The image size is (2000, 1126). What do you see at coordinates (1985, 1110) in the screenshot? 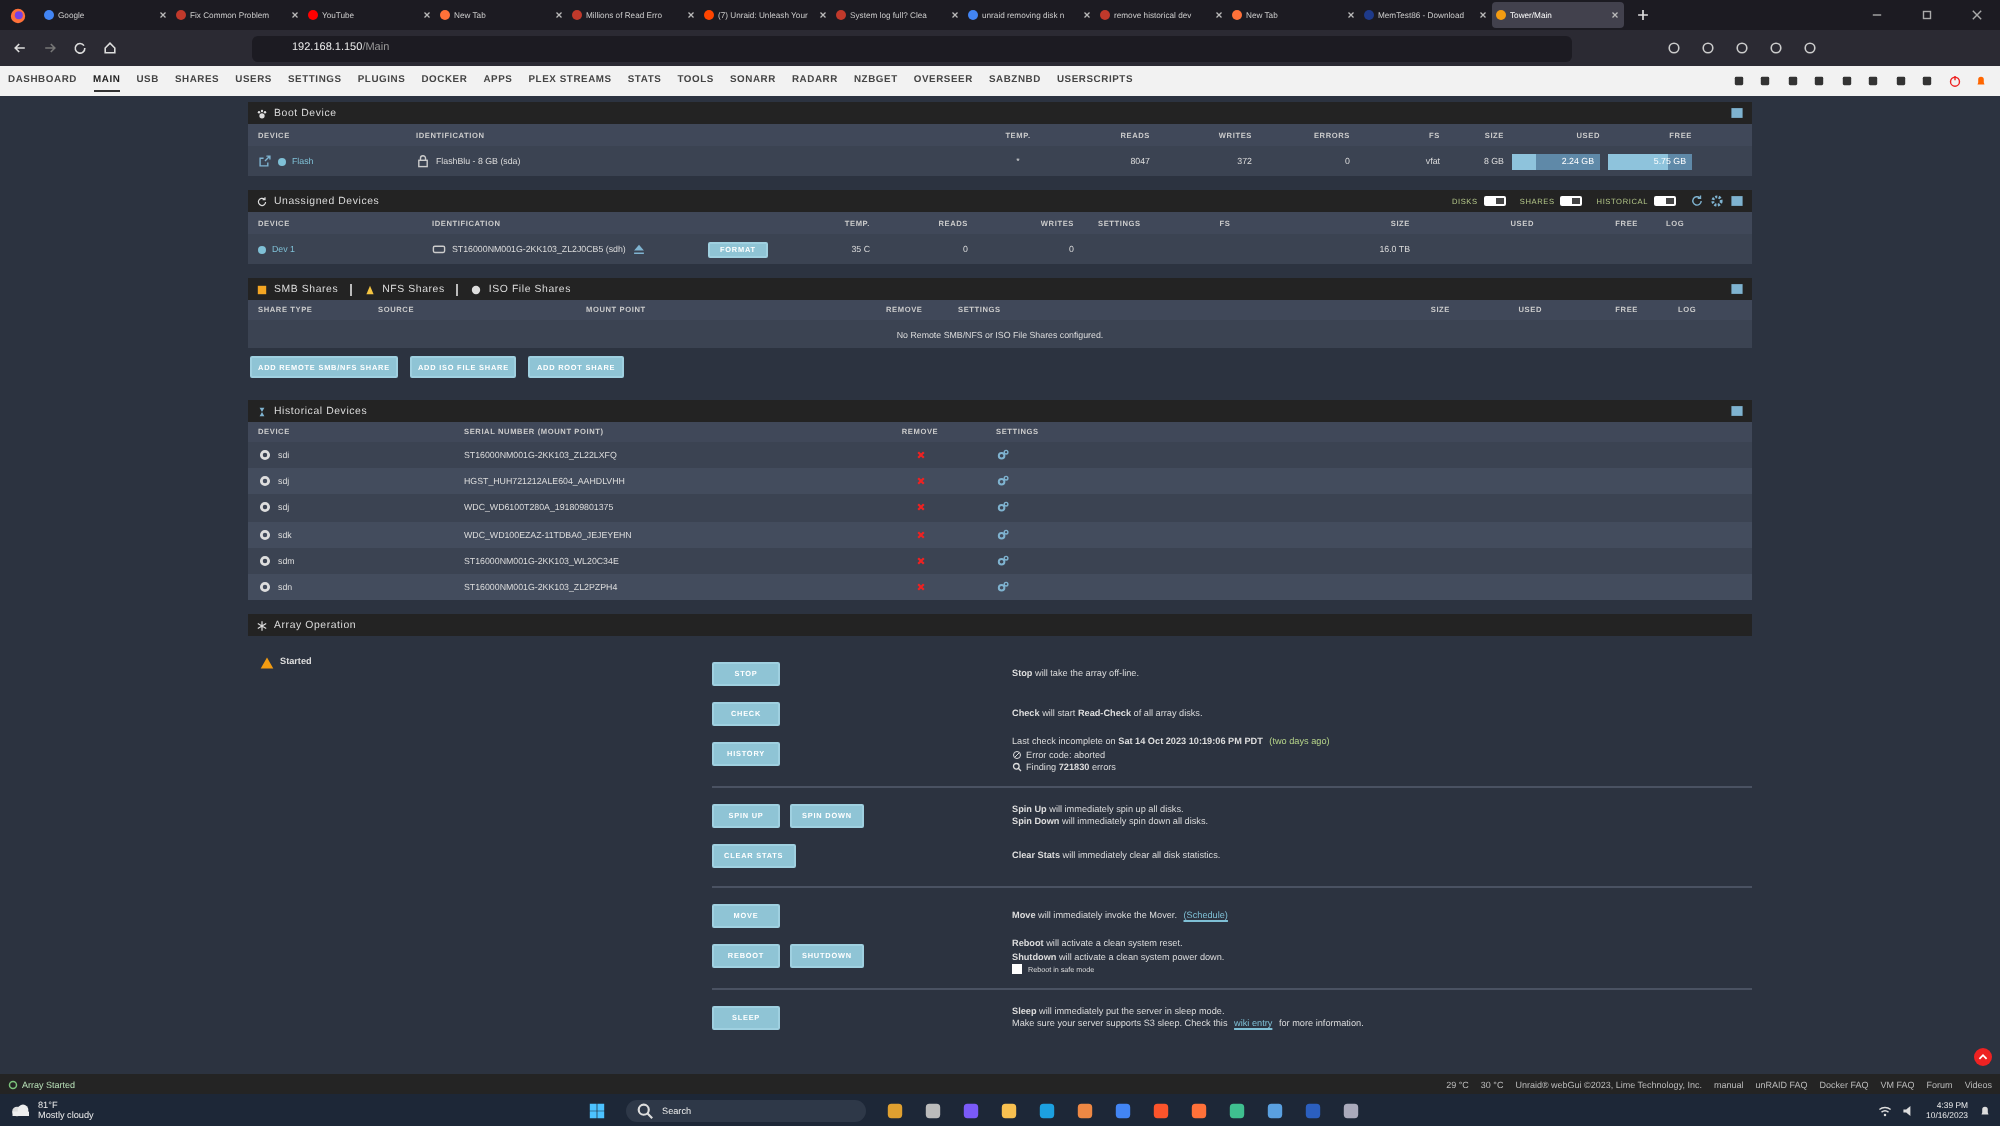
I see `notification-icon` at bounding box center [1985, 1110].